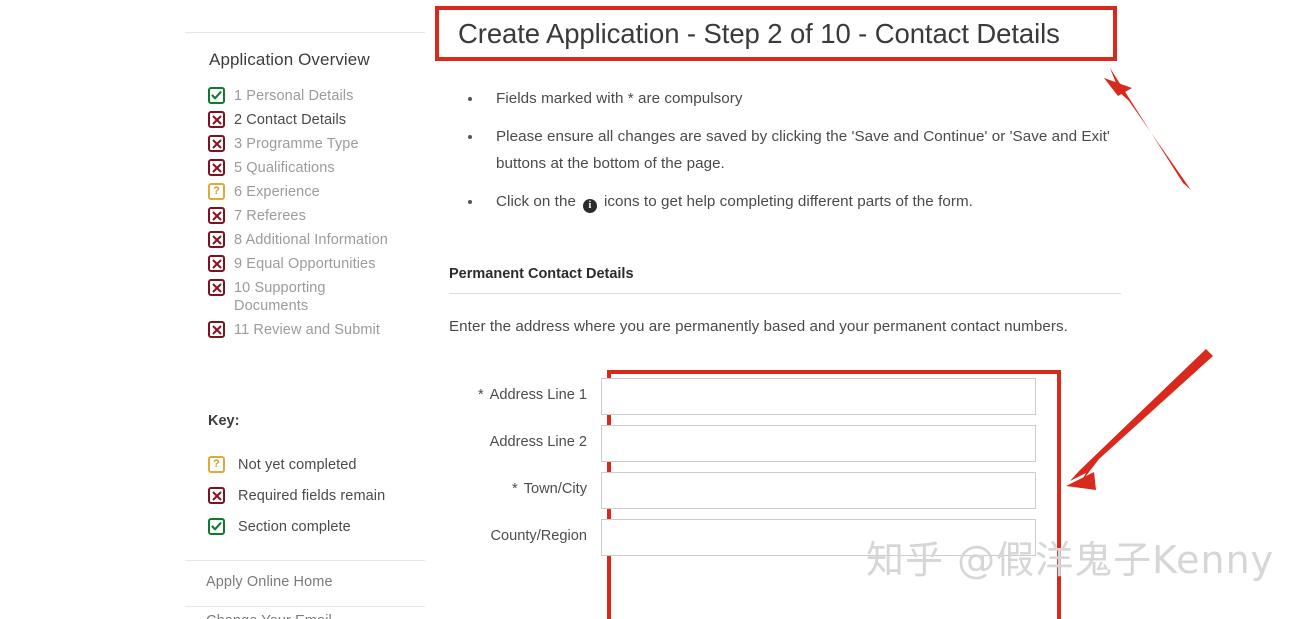 Image resolution: width=1308 pixels, height=619 pixels. I want to click on sidebar-item-experience: ? 6 Experience, so click(315, 191).